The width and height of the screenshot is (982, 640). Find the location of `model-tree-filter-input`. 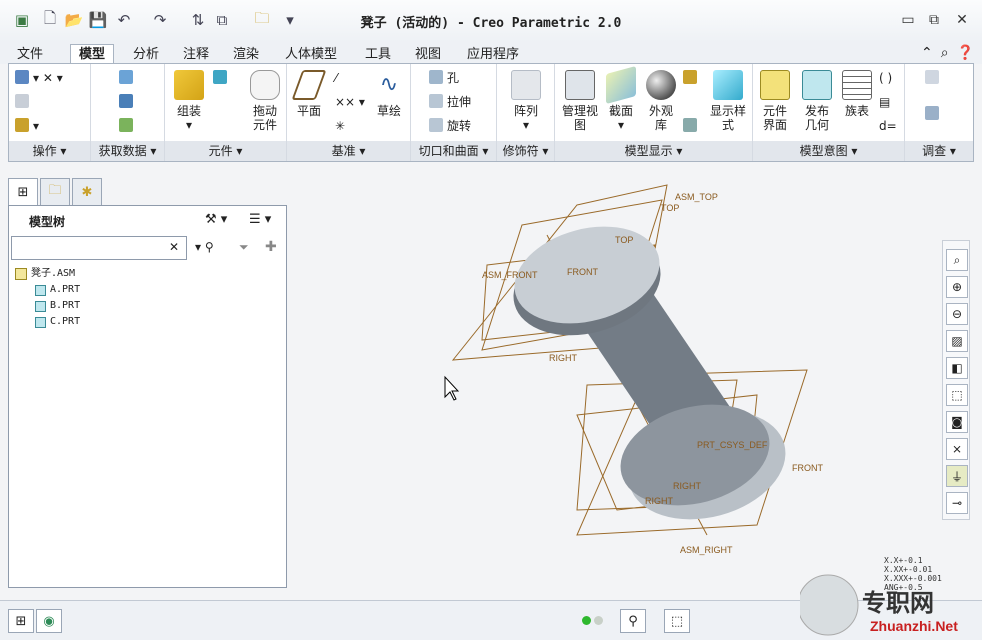

model-tree-filter-input is located at coordinates (99, 248).